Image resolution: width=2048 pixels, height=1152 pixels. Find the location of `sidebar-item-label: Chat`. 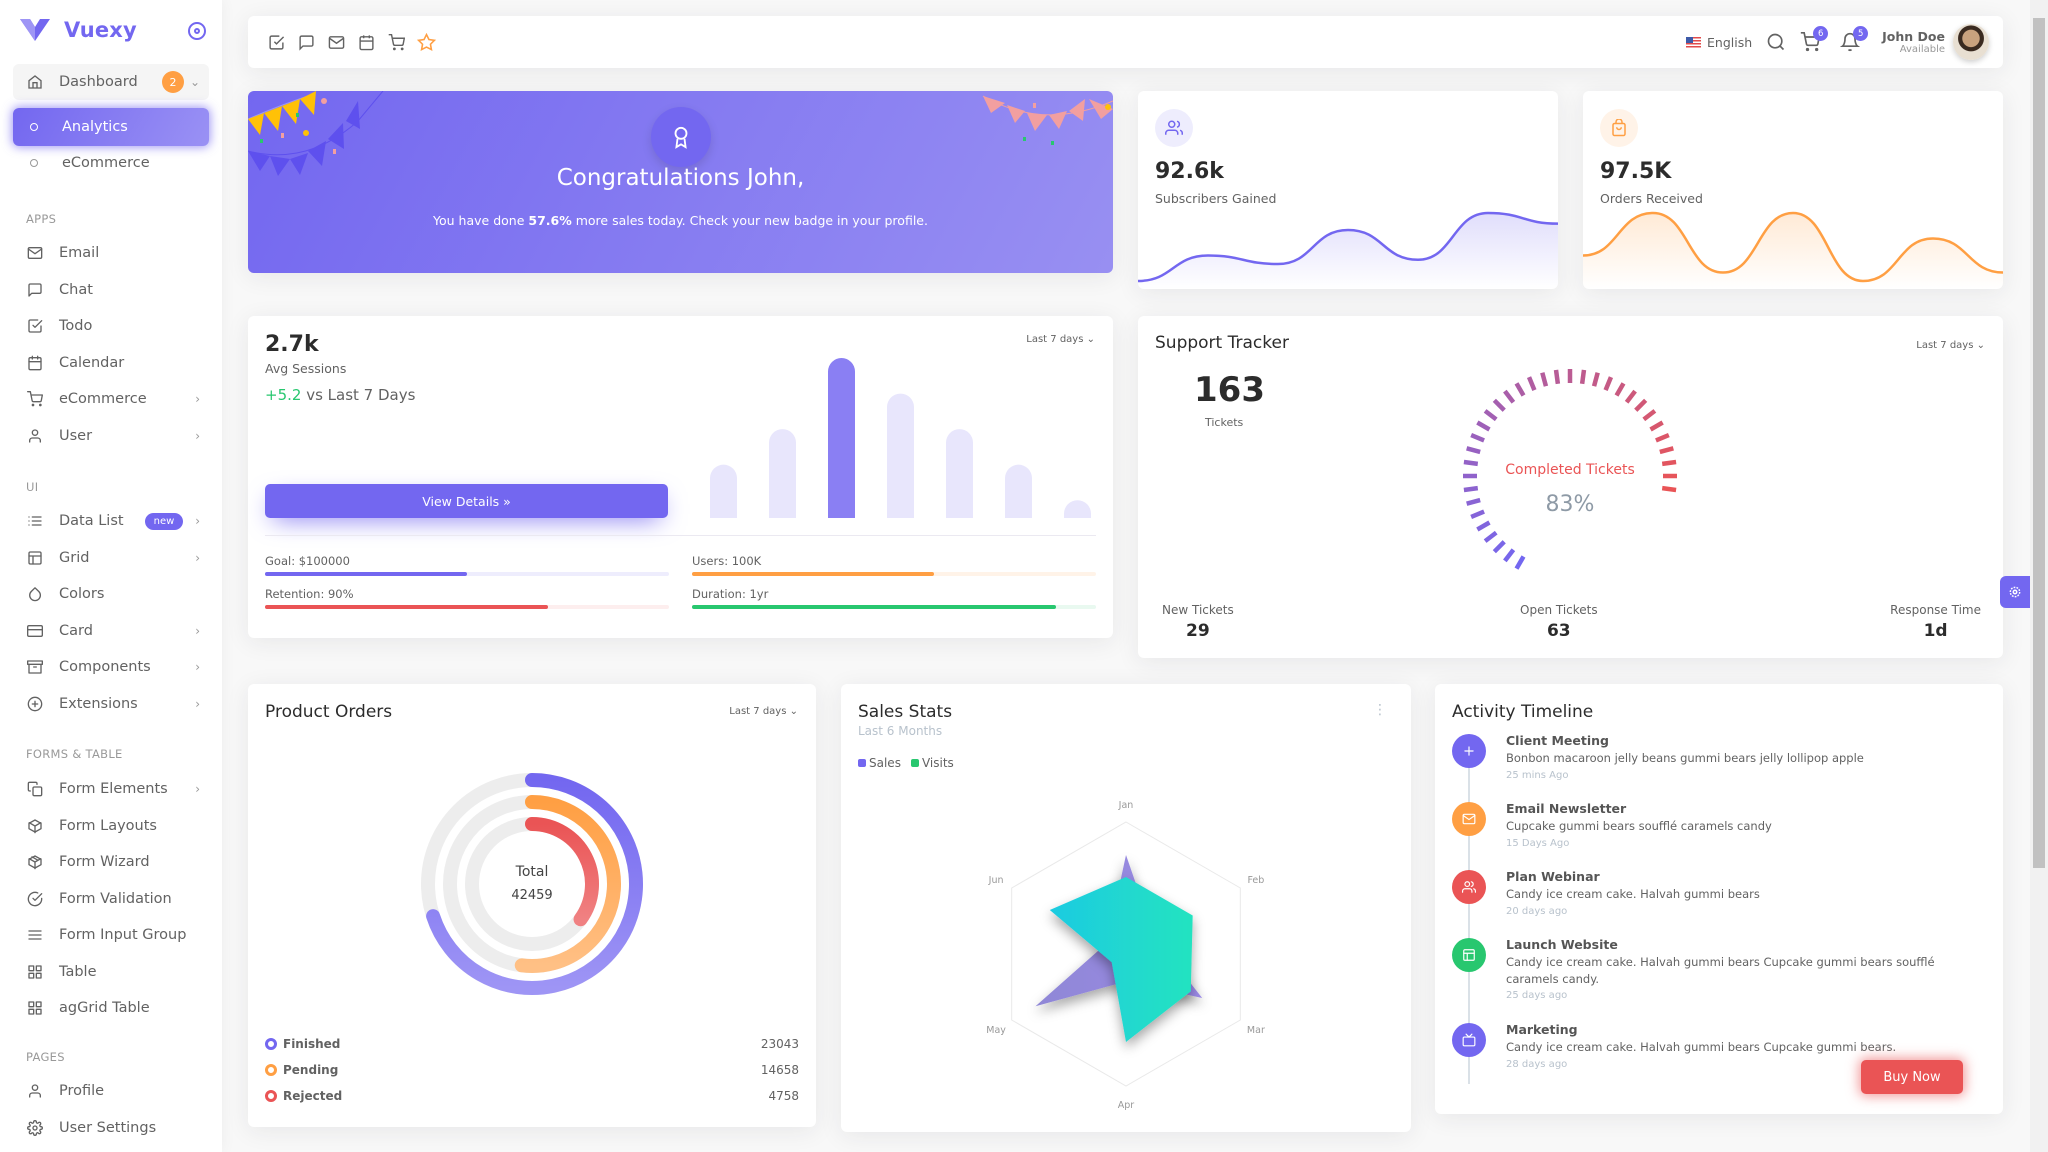

sidebar-item-label: Chat is located at coordinates (76, 289).